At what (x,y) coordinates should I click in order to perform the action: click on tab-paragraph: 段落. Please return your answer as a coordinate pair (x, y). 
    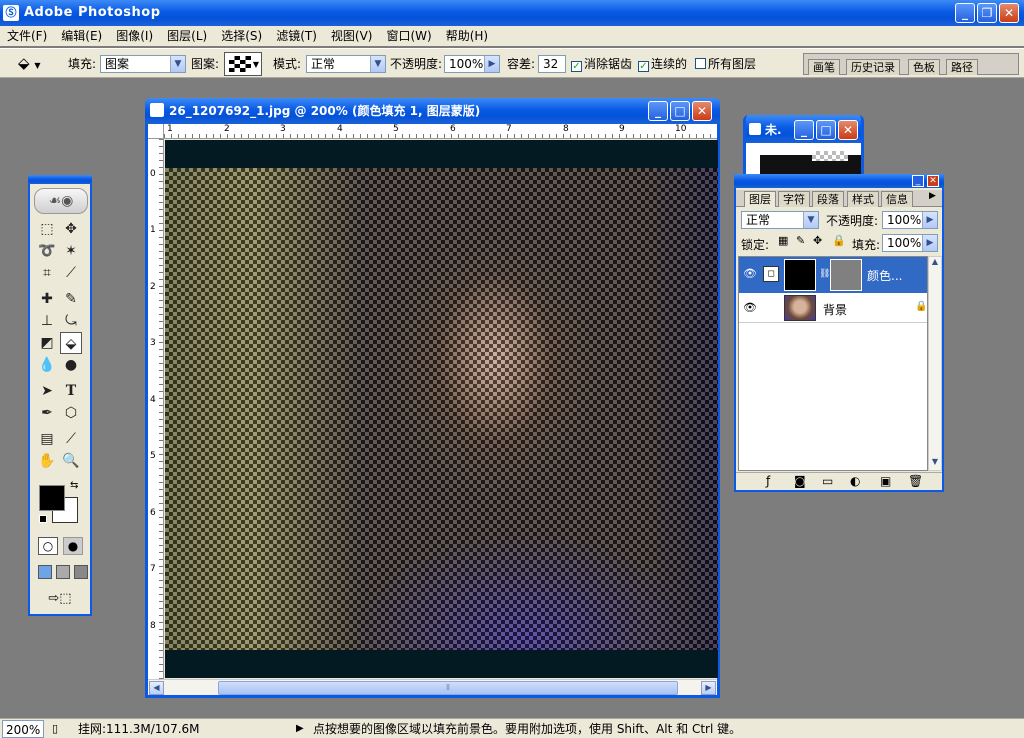
    Looking at the image, I should click on (828, 199).